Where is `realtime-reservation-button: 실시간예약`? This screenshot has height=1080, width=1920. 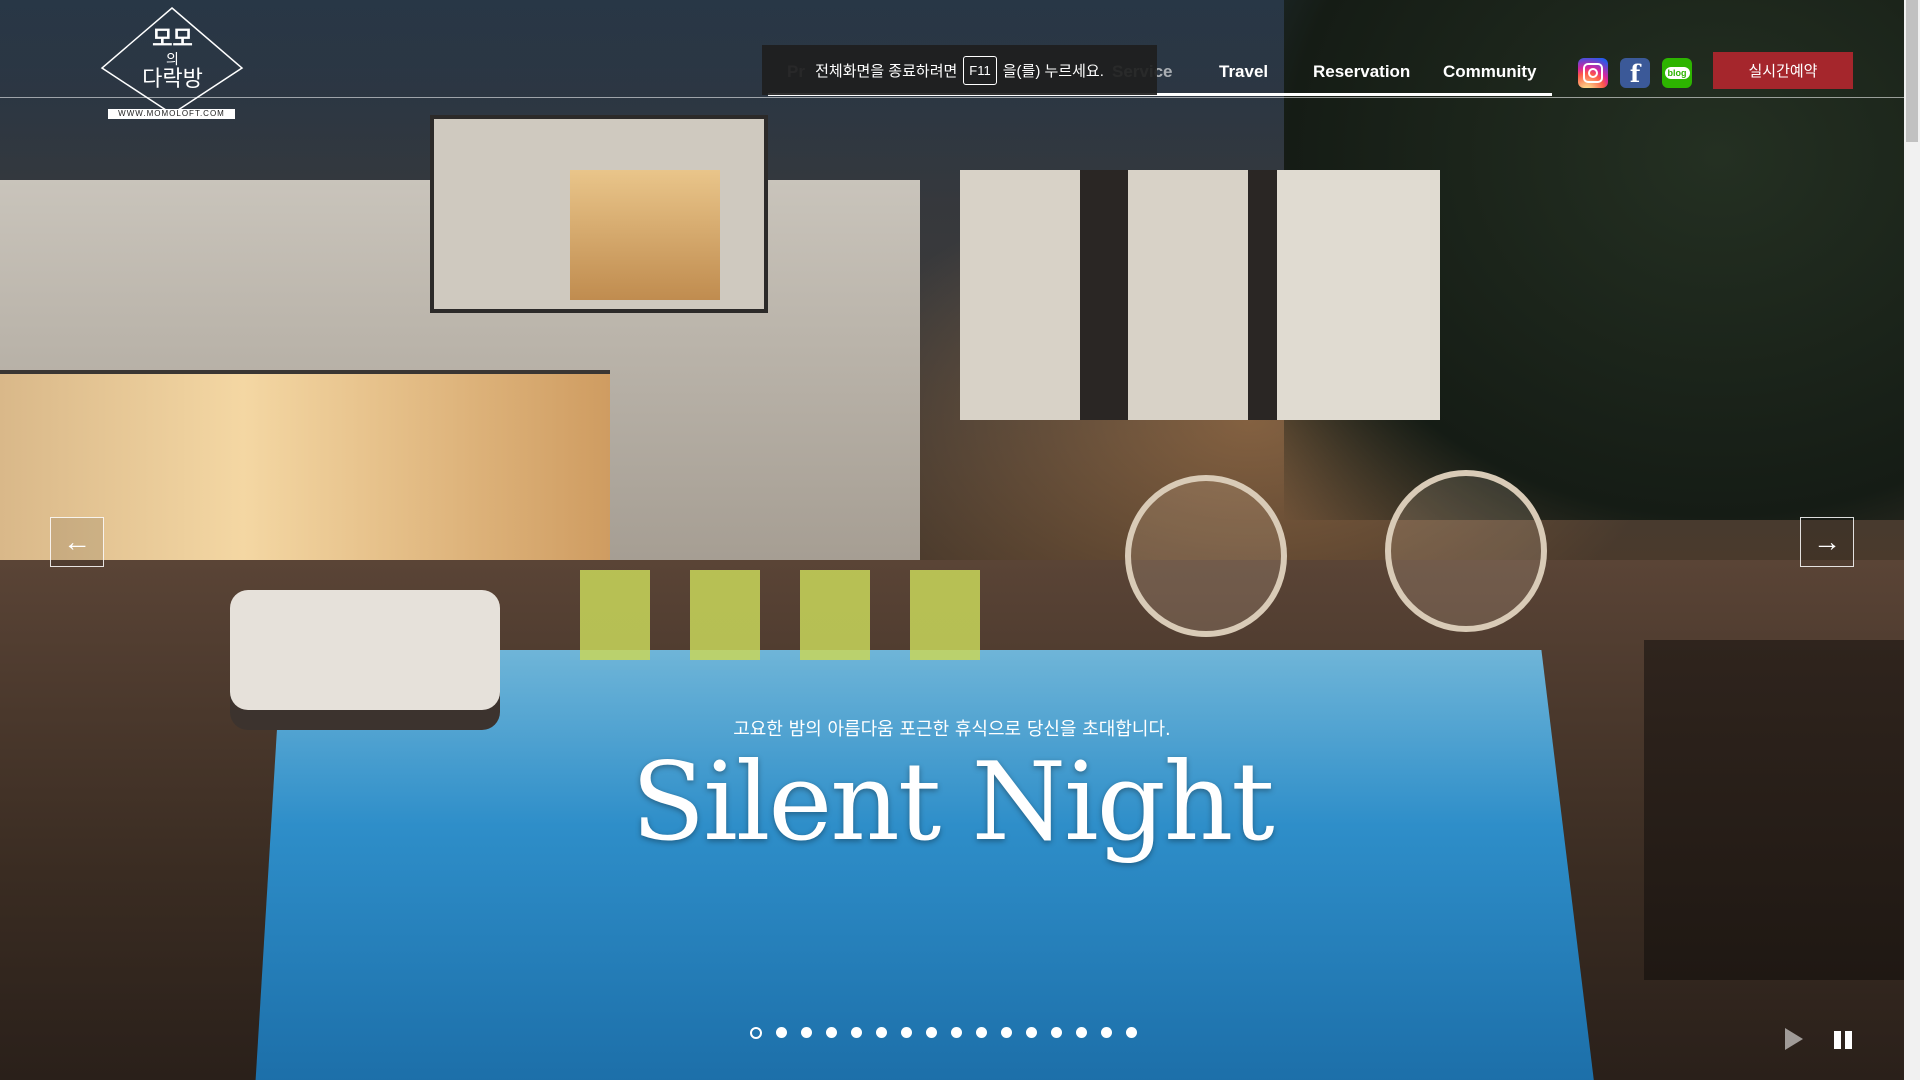 realtime-reservation-button: 실시간예약 is located at coordinates (1783, 70).